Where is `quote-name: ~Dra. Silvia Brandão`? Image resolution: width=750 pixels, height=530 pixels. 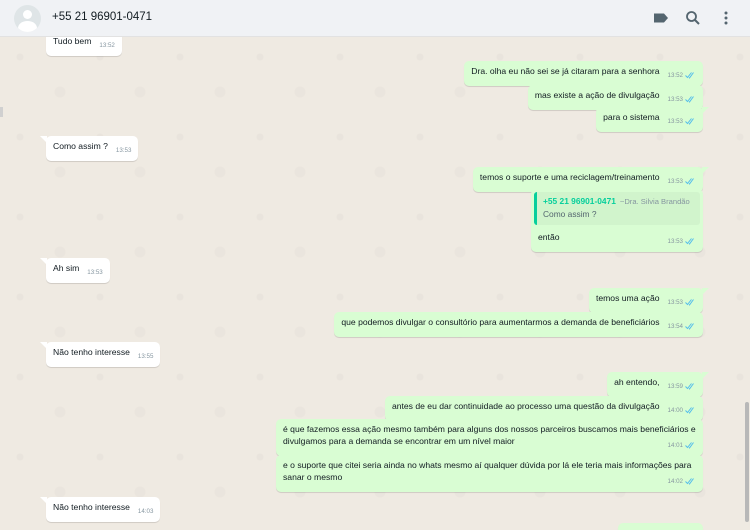 quote-name: ~Dra. Silvia Brandão is located at coordinates (654, 201).